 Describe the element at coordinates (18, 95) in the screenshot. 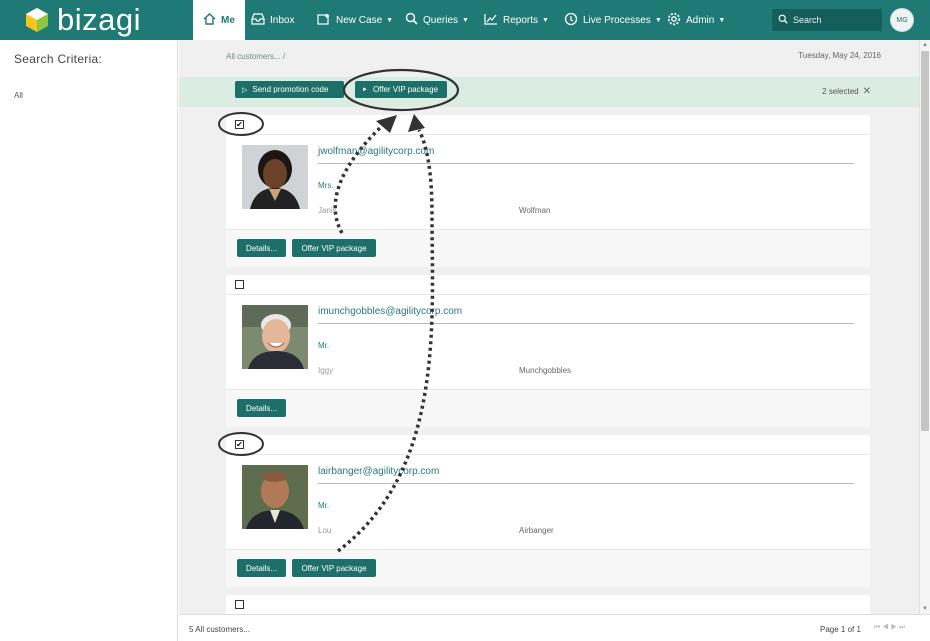

I see `criteria-filter-all: All` at that location.